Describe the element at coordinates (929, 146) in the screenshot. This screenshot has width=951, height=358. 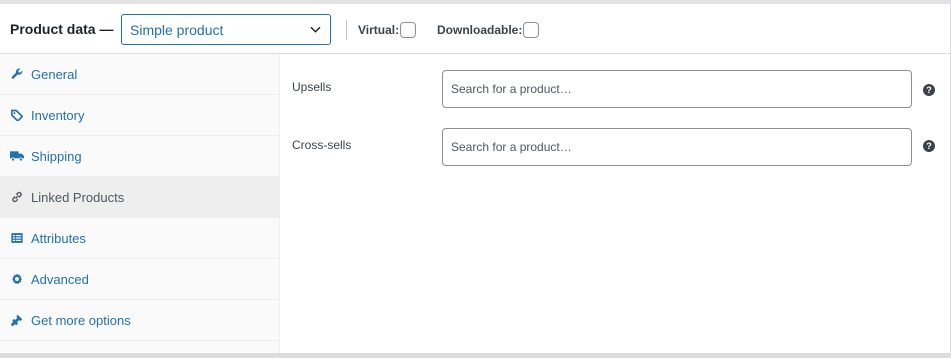
I see `crosssells-help-icon: ?` at that location.